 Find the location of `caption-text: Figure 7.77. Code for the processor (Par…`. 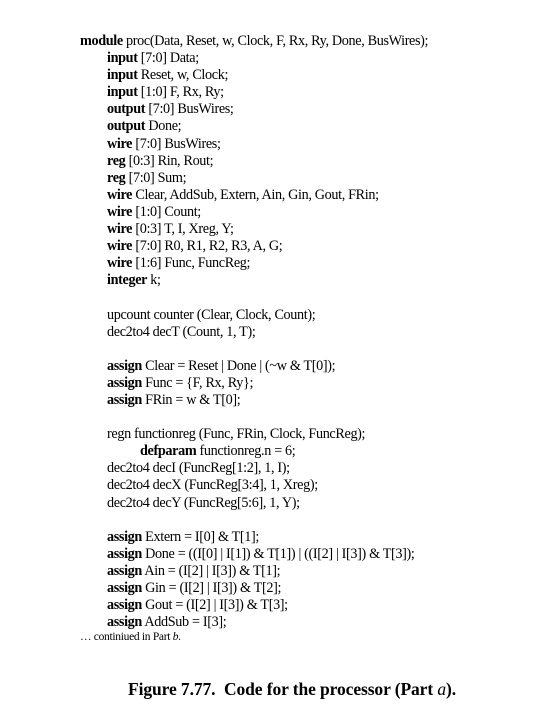

caption-text: Figure 7.77. Code for the processor (Par… is located at coordinates (283, 689).